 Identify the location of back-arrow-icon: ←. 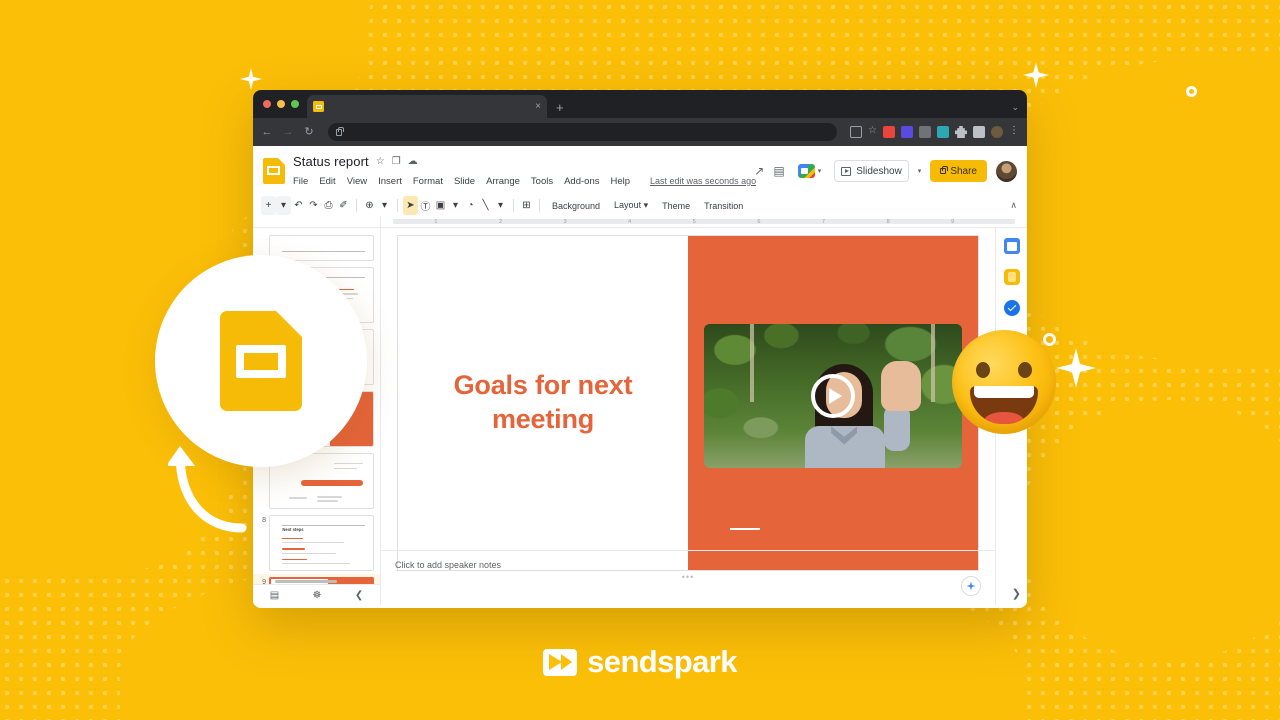
(267, 132).